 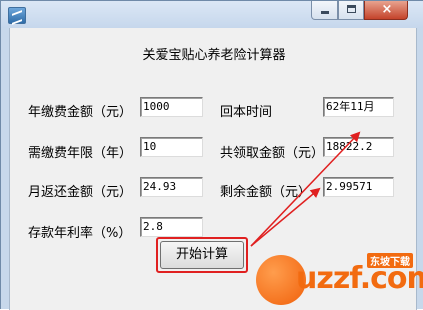 I want to click on site-watermark: uzzf.com 东坡下载, so click(x=339, y=280).